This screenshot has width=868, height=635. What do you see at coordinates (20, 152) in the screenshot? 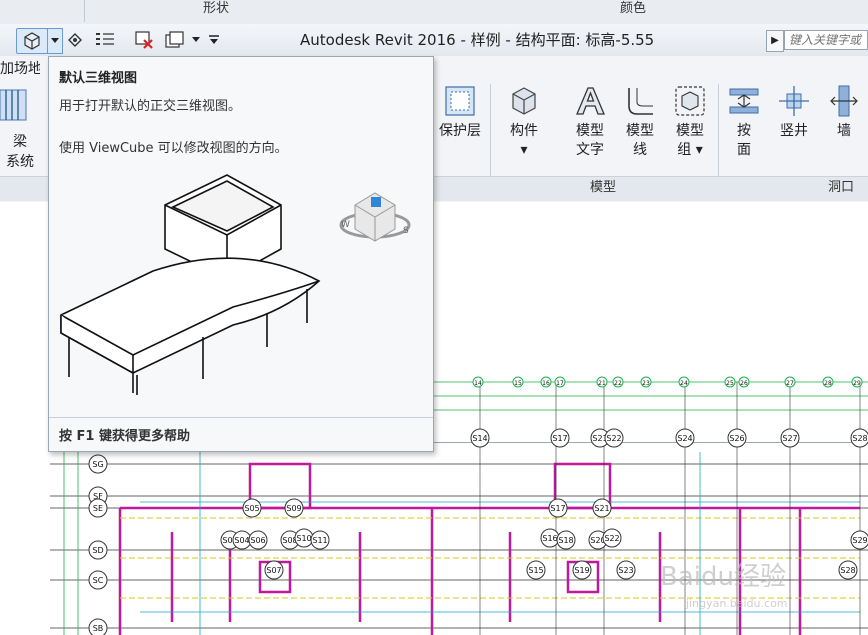
I see `beam-system-label: 梁 系统` at bounding box center [20, 152].